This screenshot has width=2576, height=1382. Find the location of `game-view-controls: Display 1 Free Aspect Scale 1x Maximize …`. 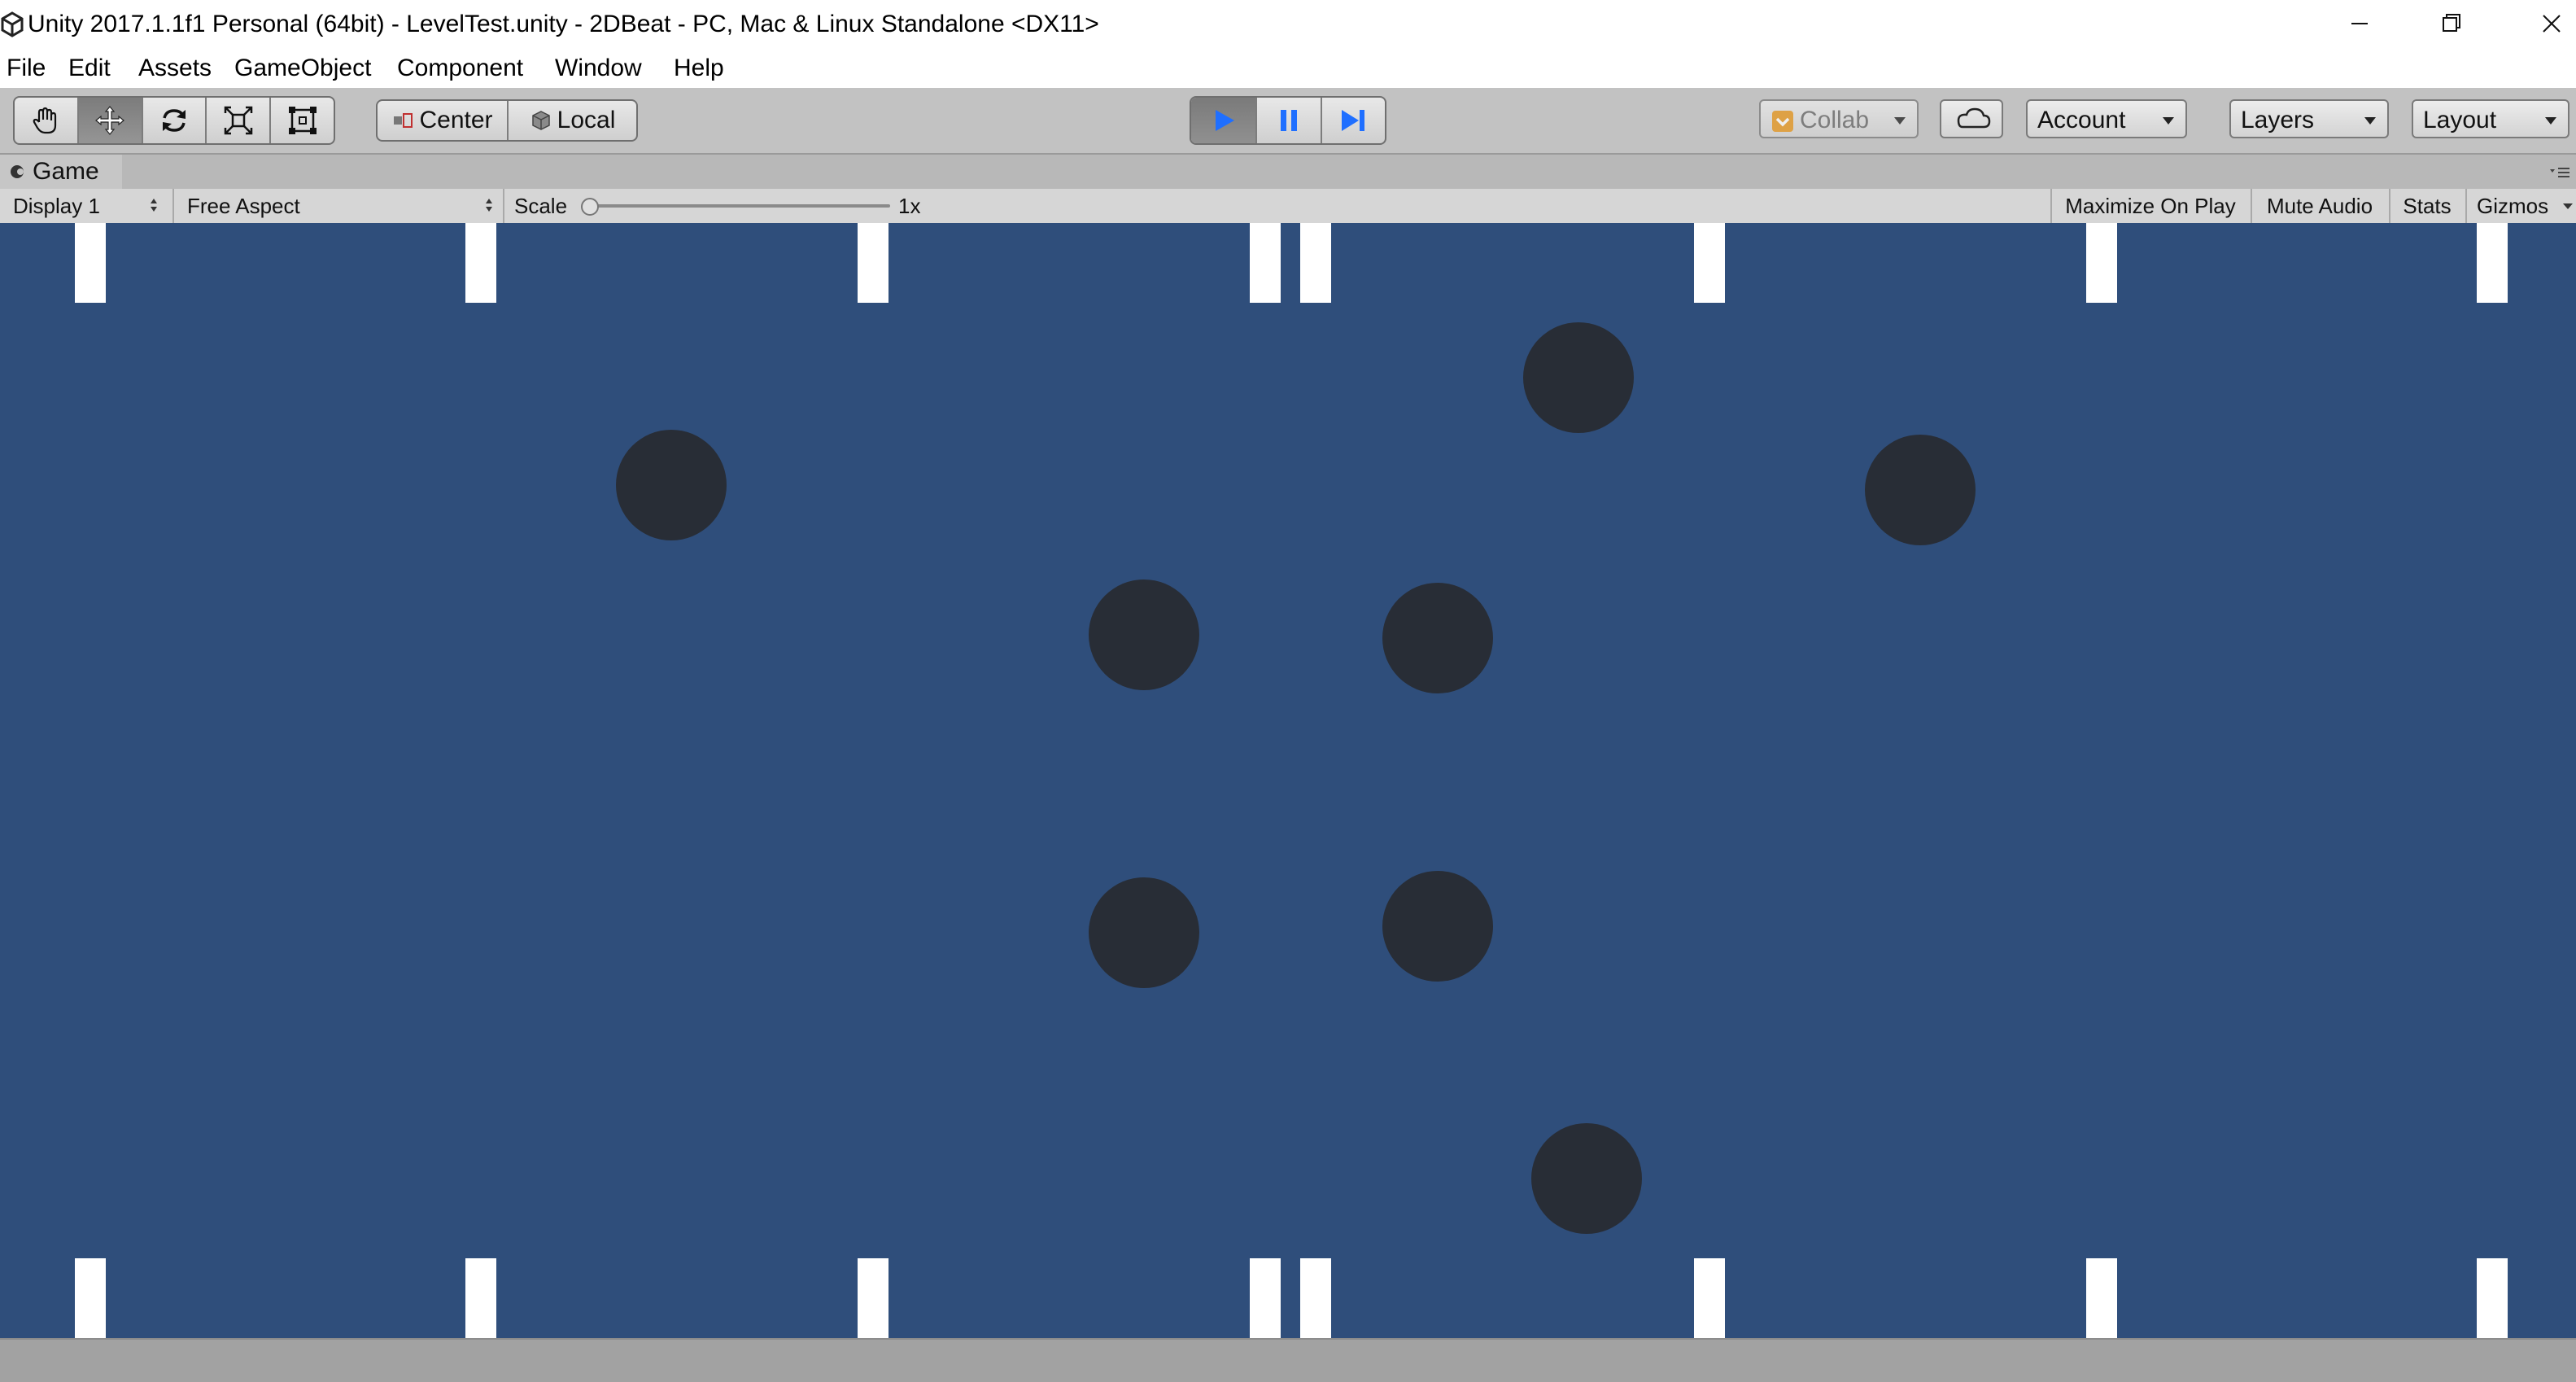

game-view-controls: Display 1 Free Aspect Scale 1x Maximize … is located at coordinates (1288, 207).